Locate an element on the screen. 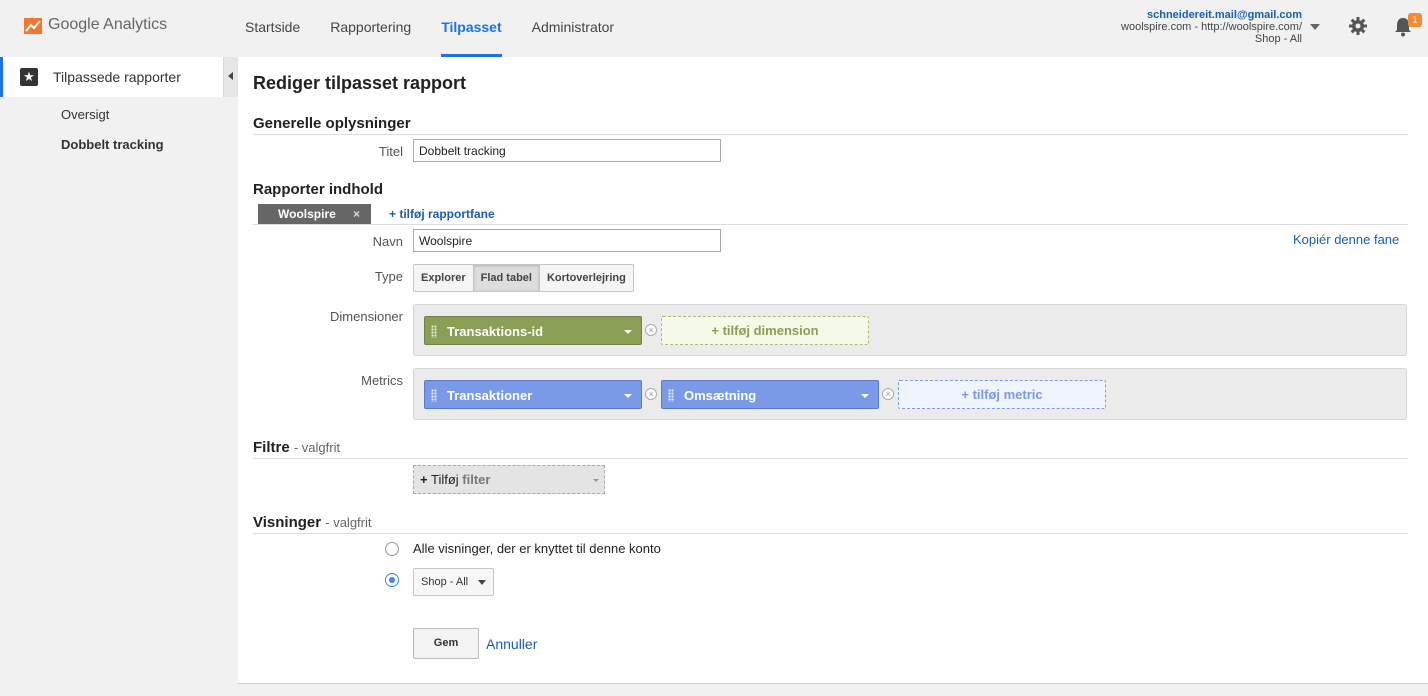 This screenshot has width=1428, height=696. close-icon: × is located at coordinates (356, 214).